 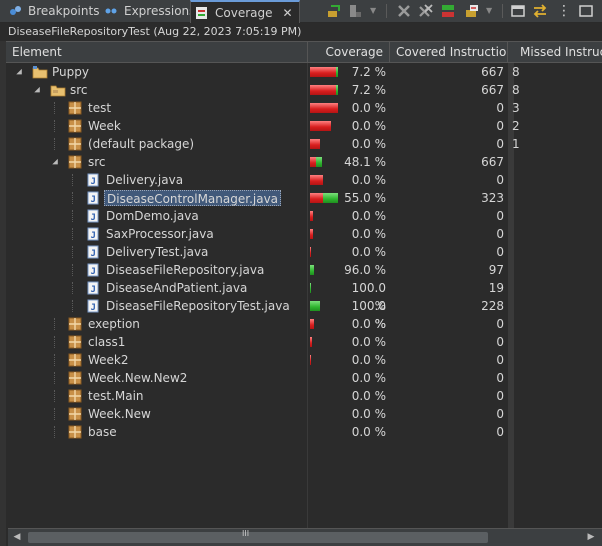 I want to click on element-label: Week.New, so click(x=119, y=414).